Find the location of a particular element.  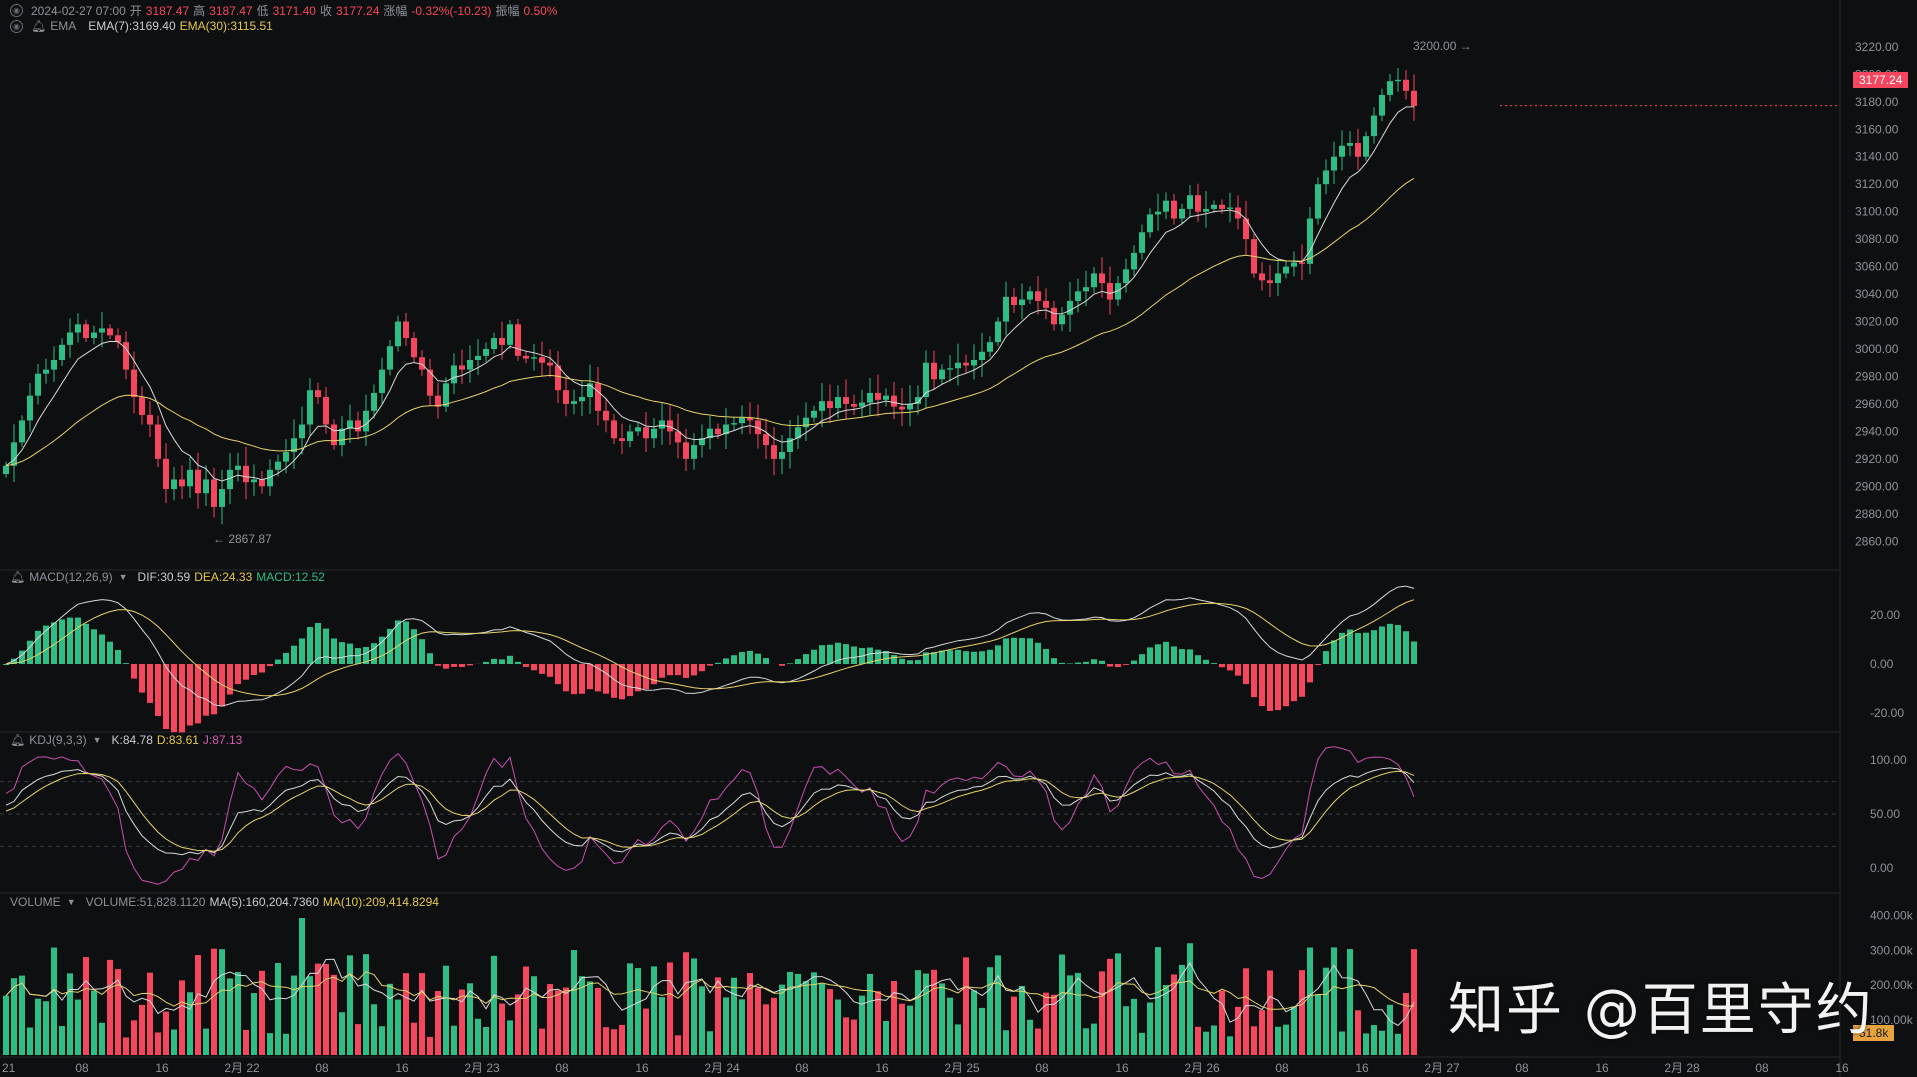

high-label: 高 is located at coordinates (199, 11).